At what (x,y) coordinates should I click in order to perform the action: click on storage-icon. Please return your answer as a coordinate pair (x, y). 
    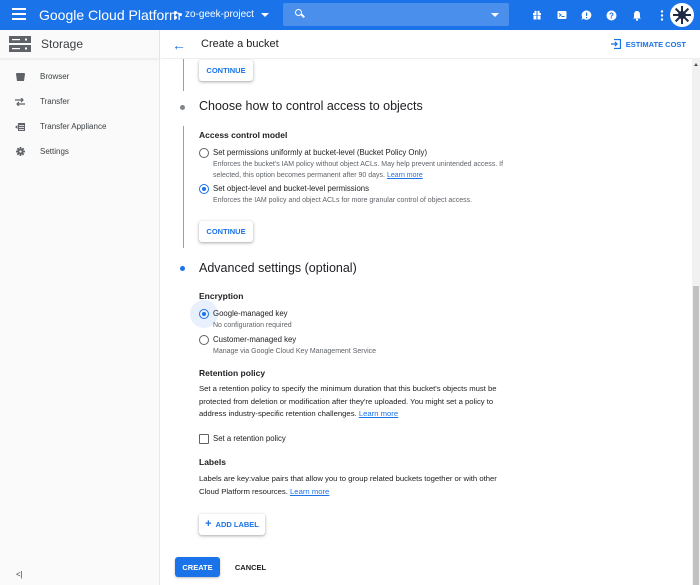
    Looking at the image, I should click on (20, 44).